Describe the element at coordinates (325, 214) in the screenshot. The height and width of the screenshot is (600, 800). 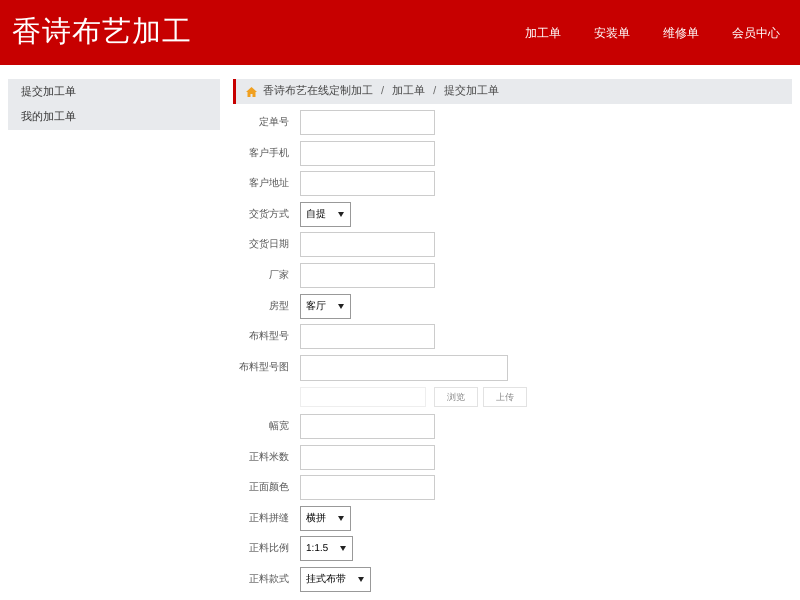
I see `dropdown: 自提` at that location.